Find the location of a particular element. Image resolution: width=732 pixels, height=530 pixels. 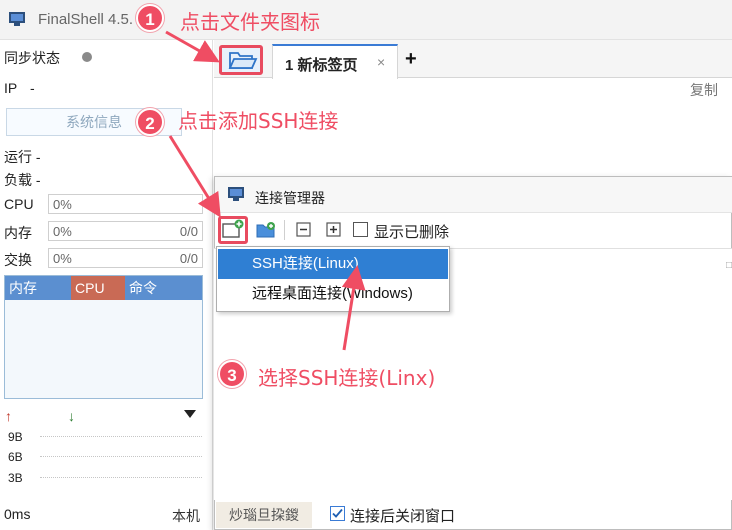

sync-status-dot is located at coordinates (87, 57).